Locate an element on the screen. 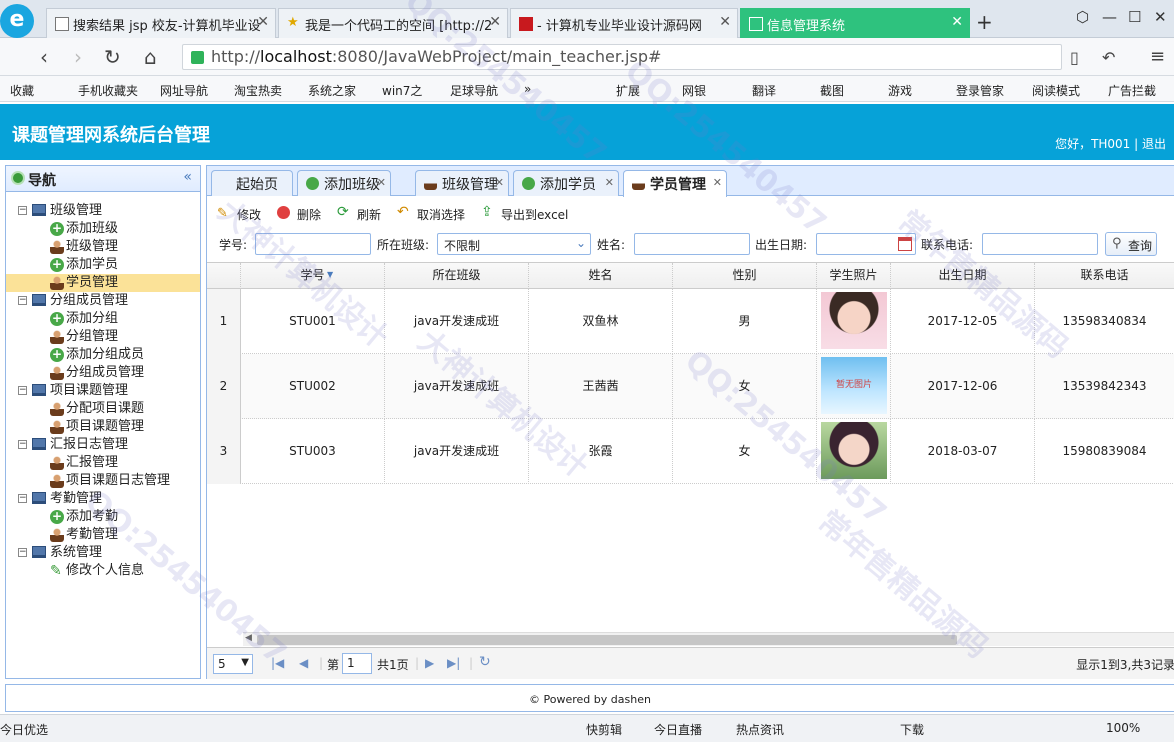  sidebar-item: 考勤管理 is located at coordinates (103, 535).